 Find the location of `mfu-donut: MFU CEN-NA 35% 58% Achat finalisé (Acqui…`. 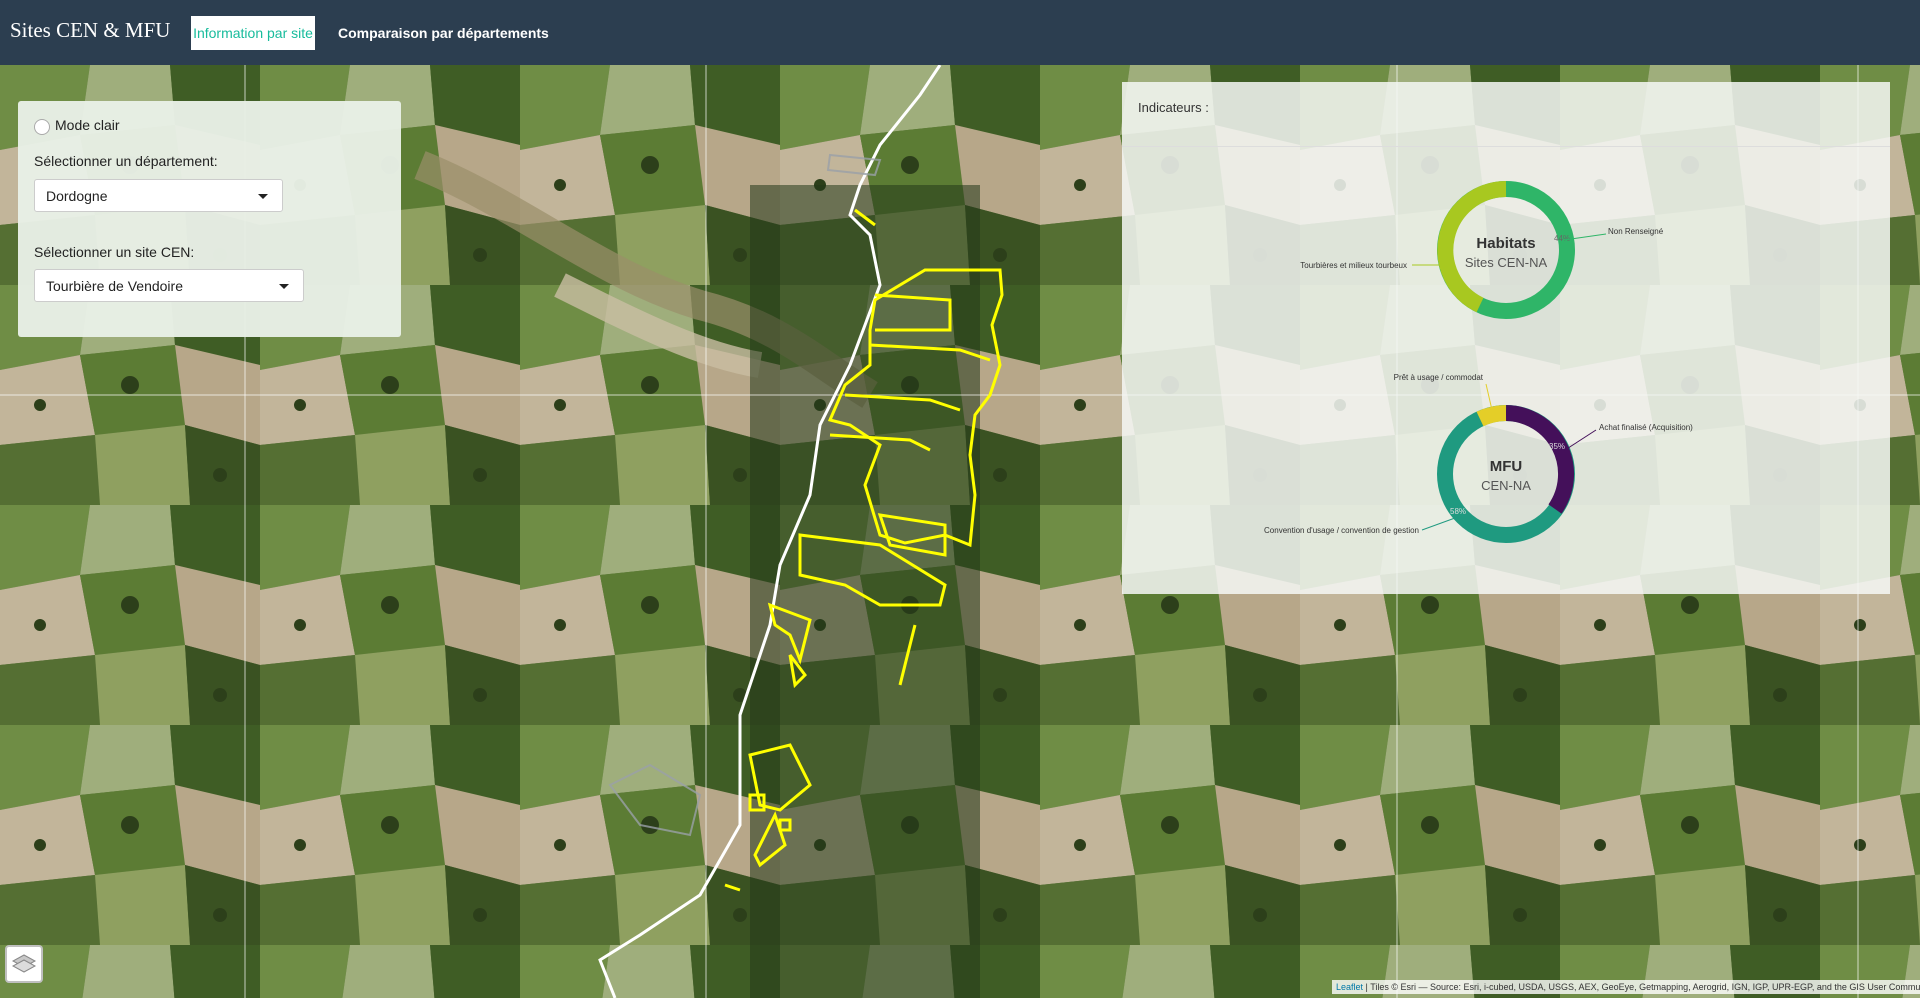

mfu-donut: MFU CEN-NA 35% 58% Achat finalisé (Acqui… is located at coordinates (1478, 458).